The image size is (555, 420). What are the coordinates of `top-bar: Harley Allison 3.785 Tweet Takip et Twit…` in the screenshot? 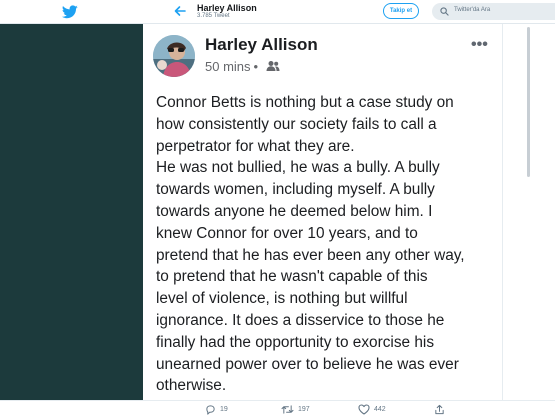 It's located at (277, 12).